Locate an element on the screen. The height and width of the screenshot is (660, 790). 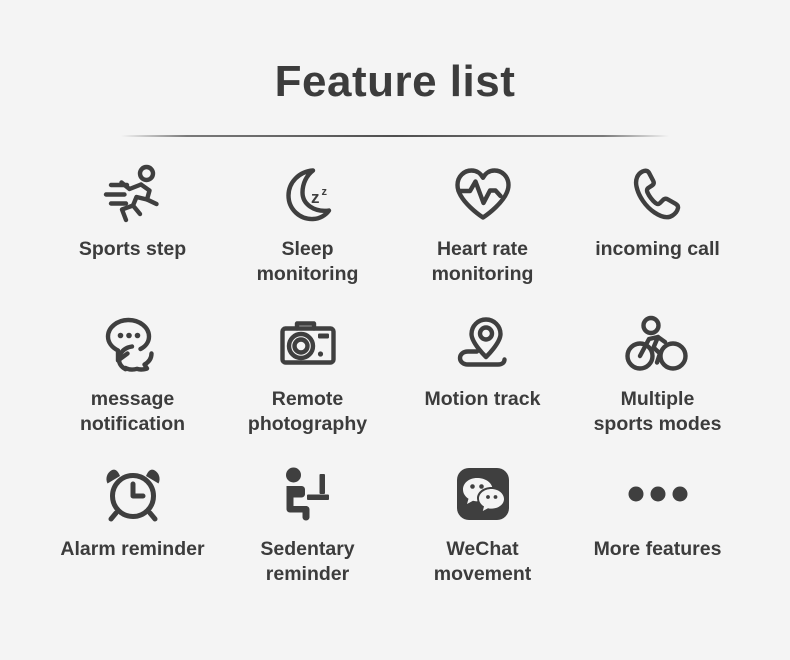
feature-item-remote-photography: Remote photography is located at coordinates (307, 388).